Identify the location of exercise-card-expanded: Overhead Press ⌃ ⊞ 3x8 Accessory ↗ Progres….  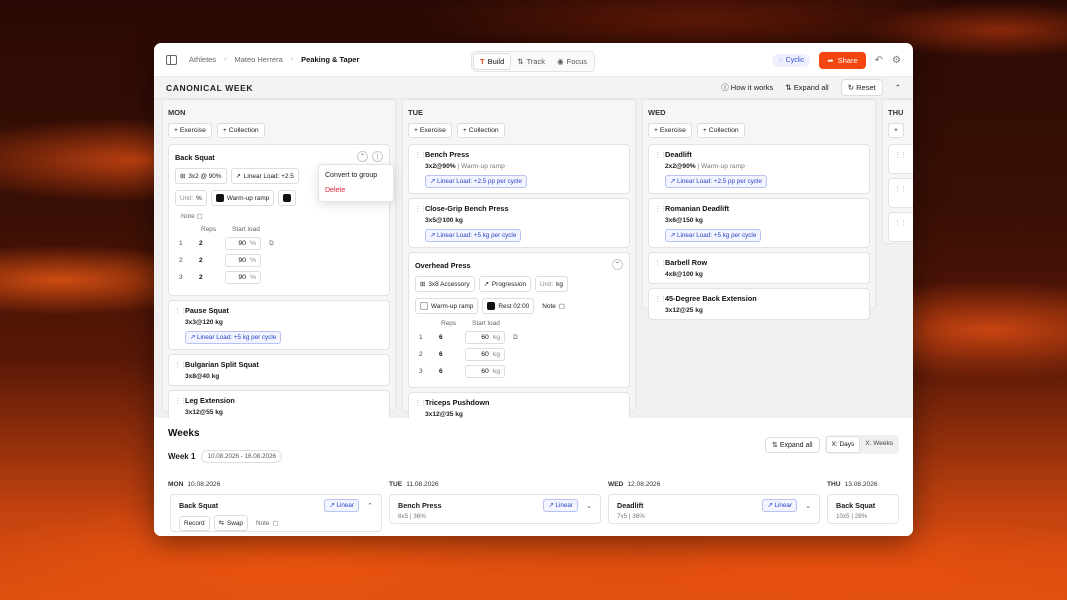
(519, 320).